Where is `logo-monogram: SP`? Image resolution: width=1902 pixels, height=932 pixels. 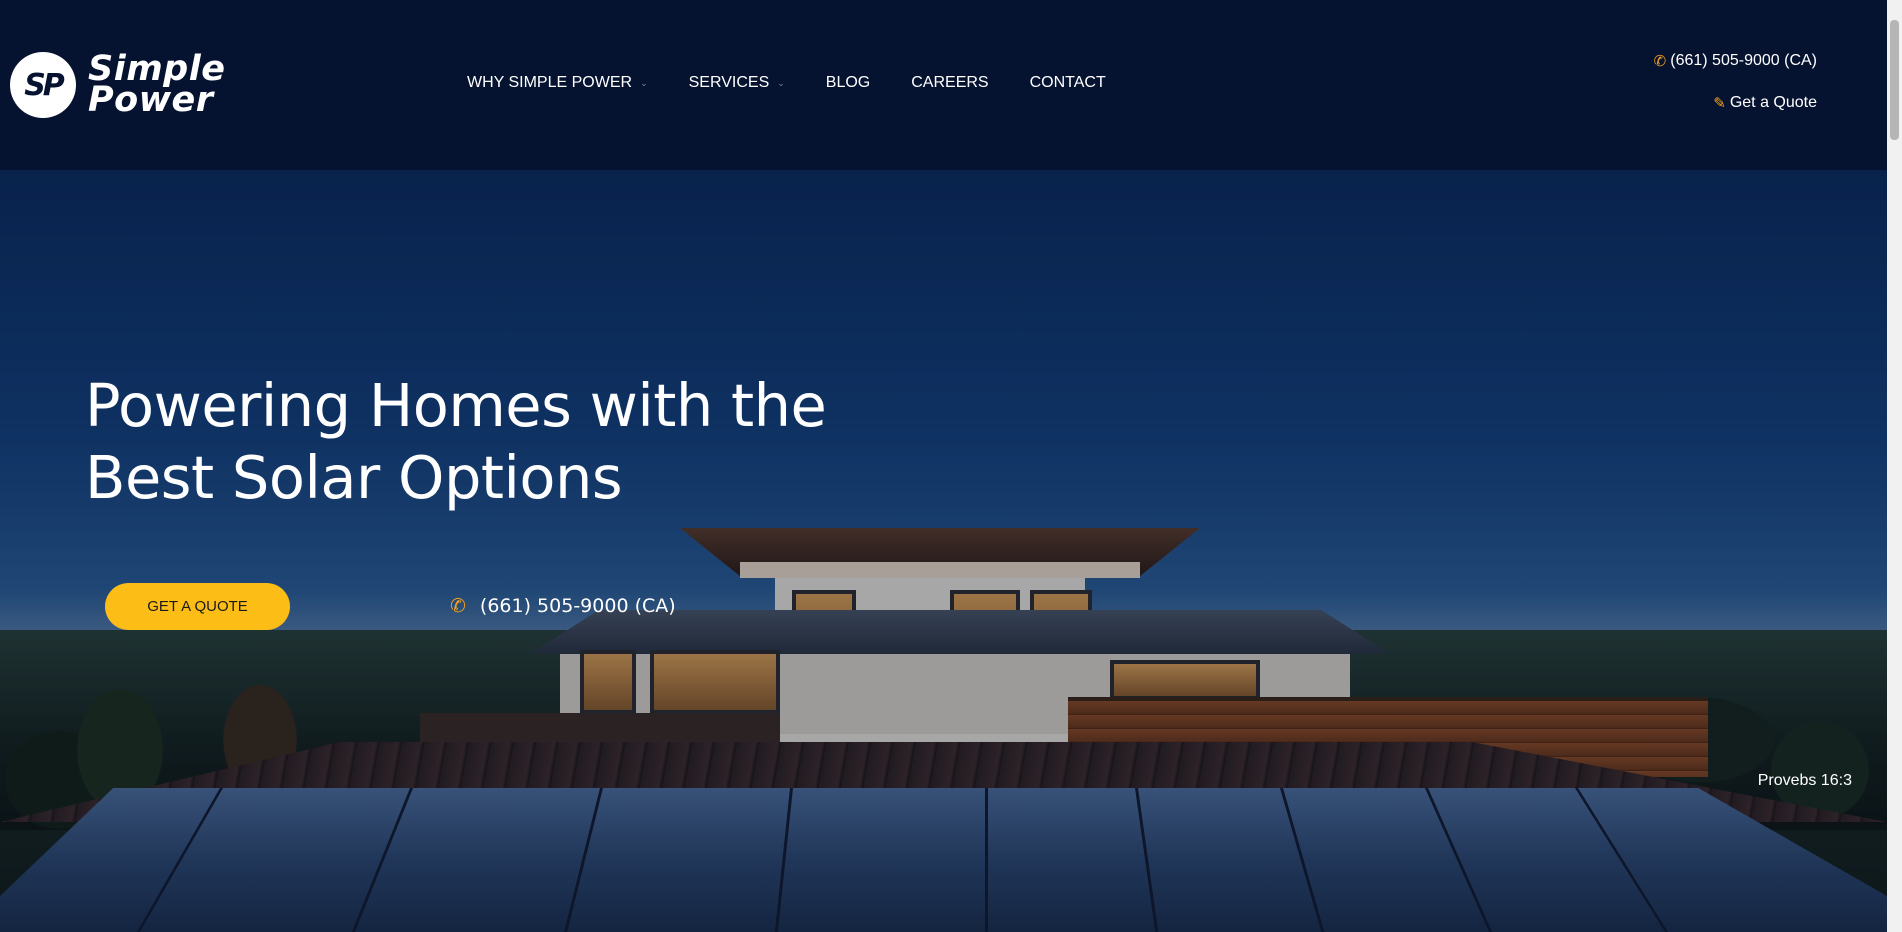
logo-monogram: SP is located at coordinates (43, 85).